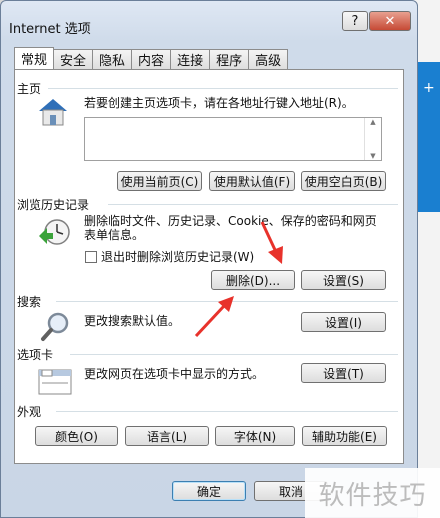 The height and width of the screenshot is (518, 440). What do you see at coordinates (372, 493) in the screenshot?
I see `watermark: 软件技巧` at bounding box center [372, 493].